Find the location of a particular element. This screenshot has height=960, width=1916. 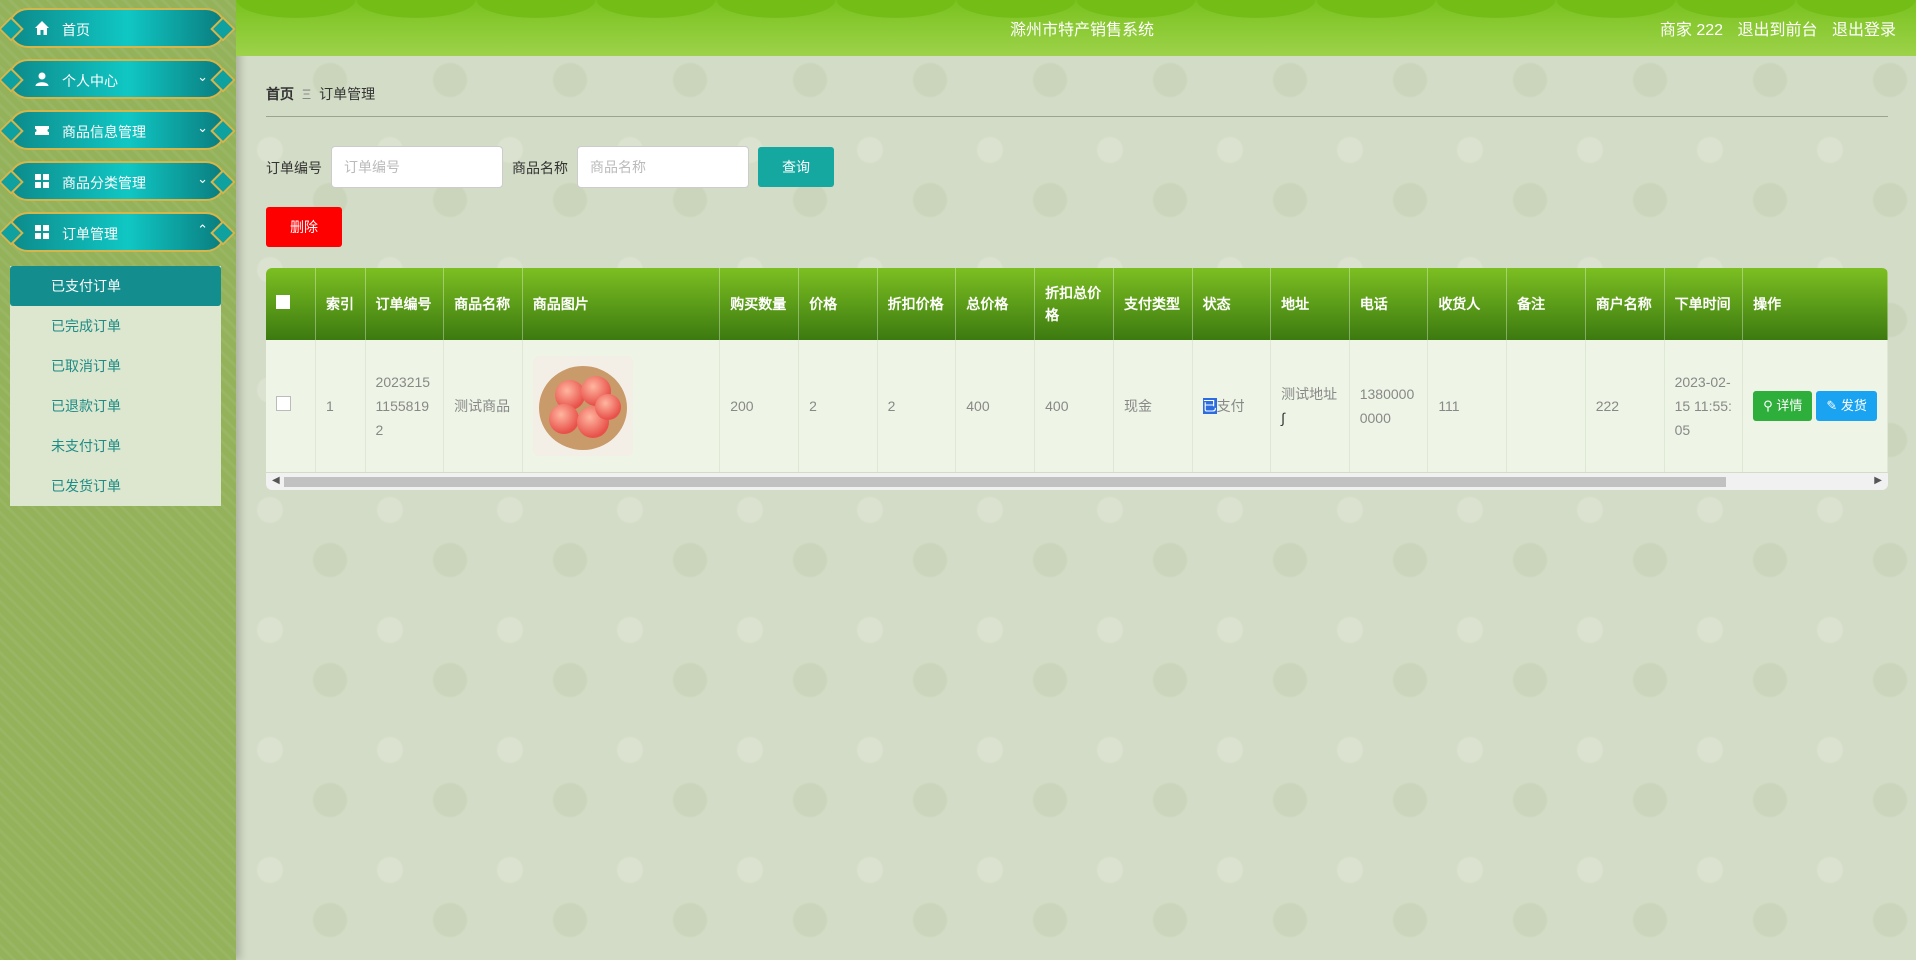

cell-receiver: 111 is located at coordinates (1467, 406).